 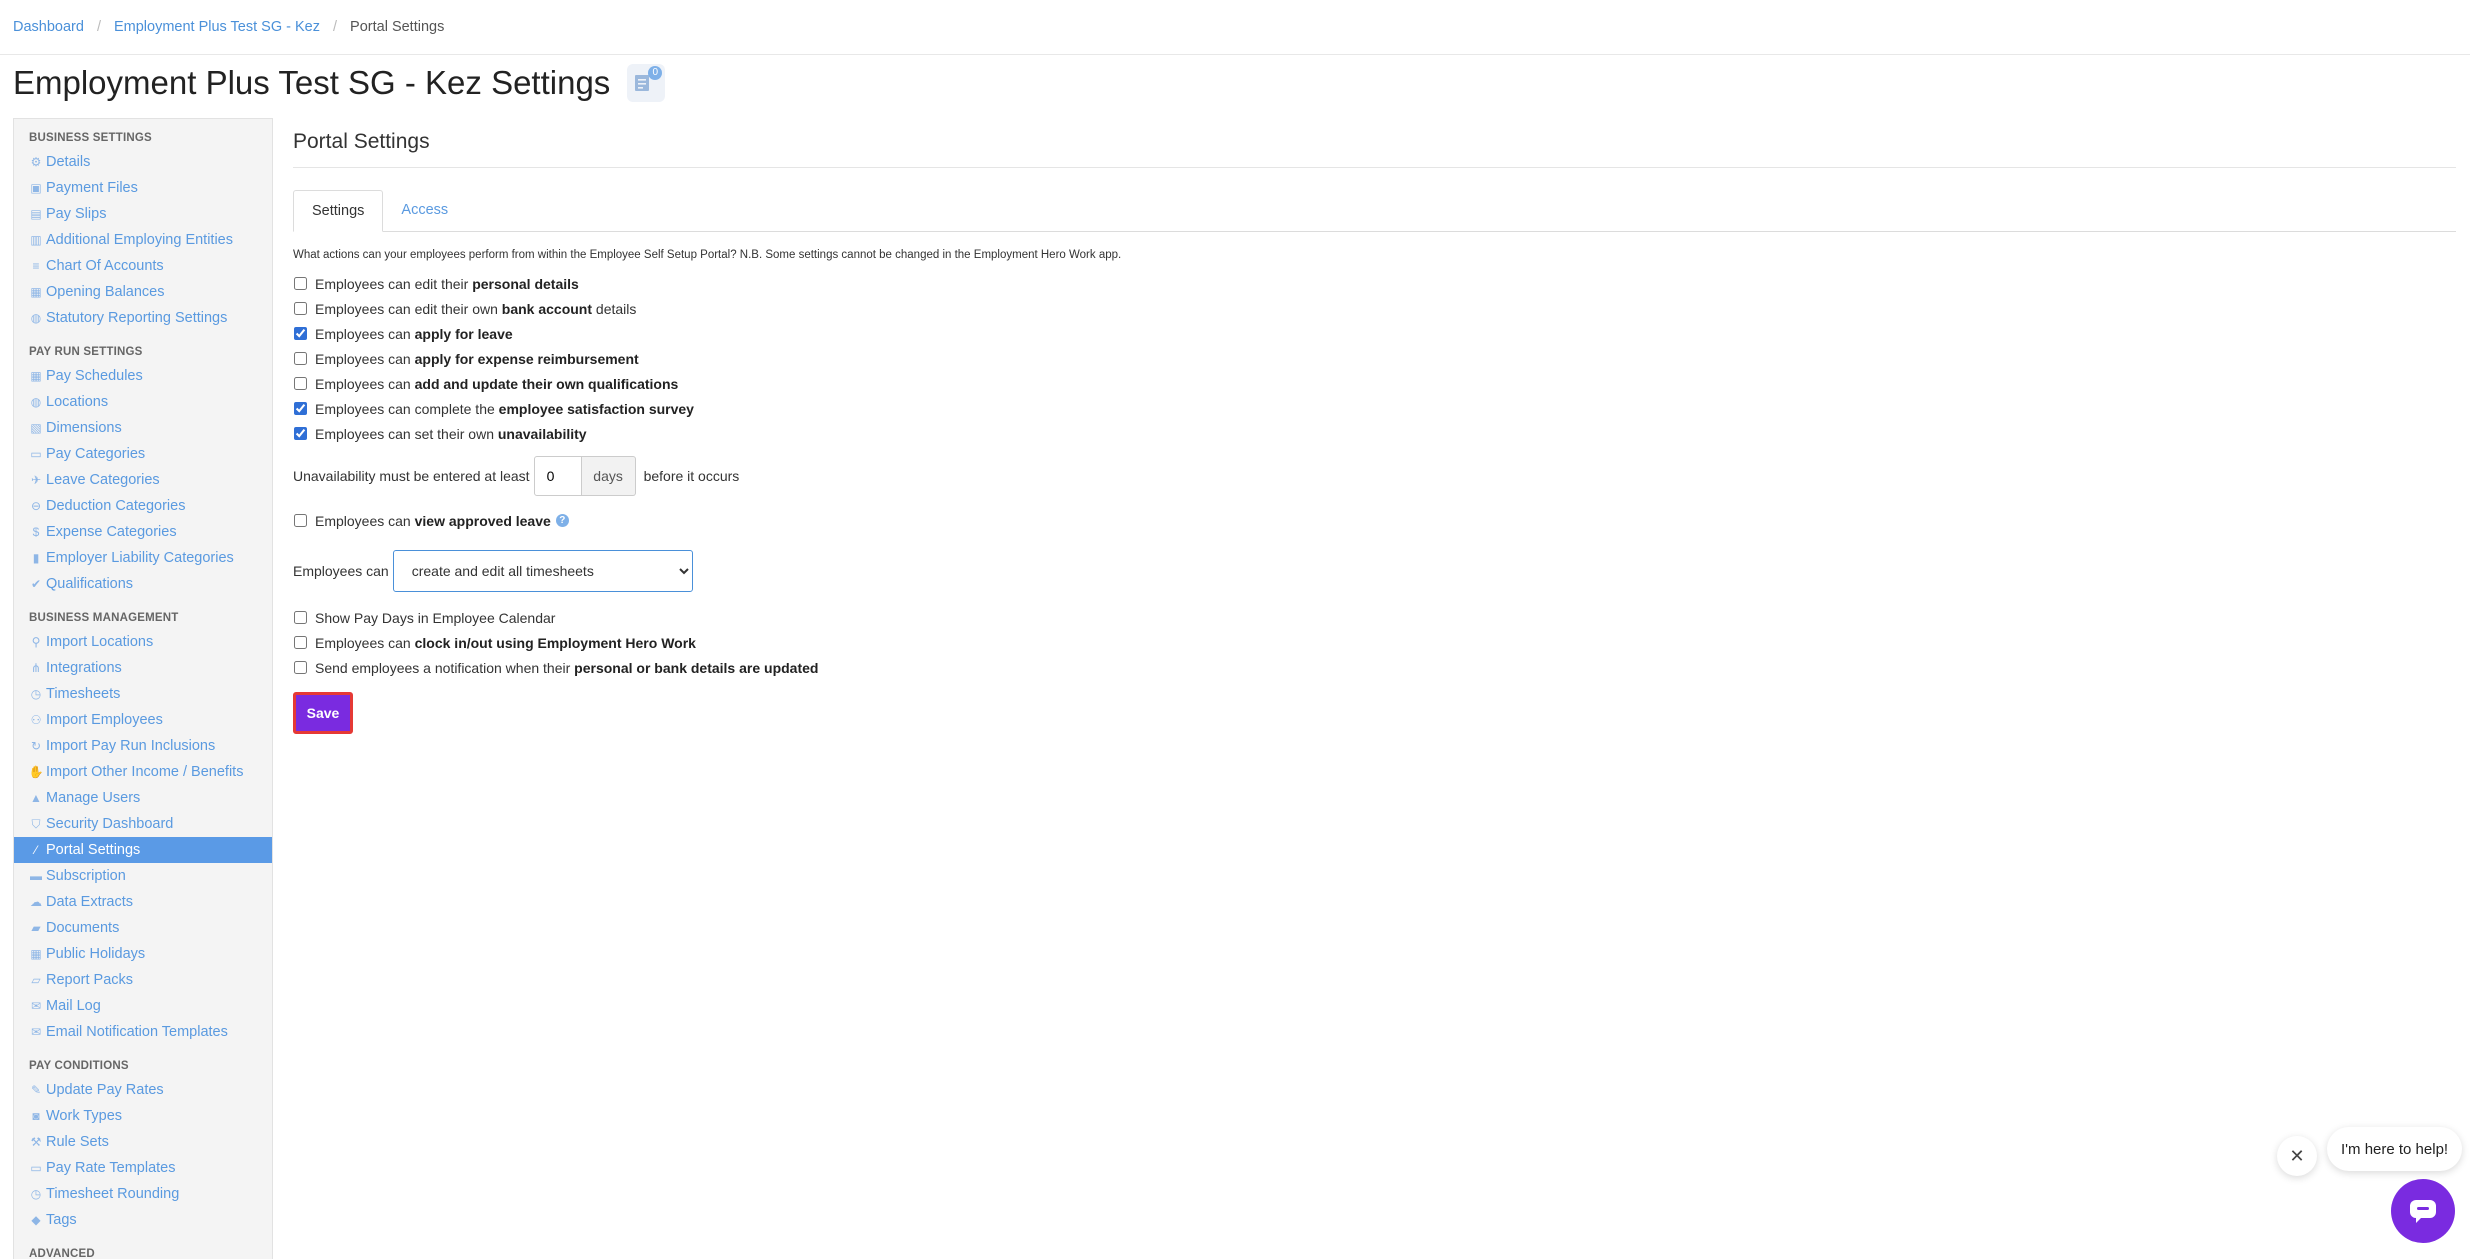 I want to click on sidebar-item-email-notification-templates: ✉ Email Notification Templates, so click(x=143, y=1032).